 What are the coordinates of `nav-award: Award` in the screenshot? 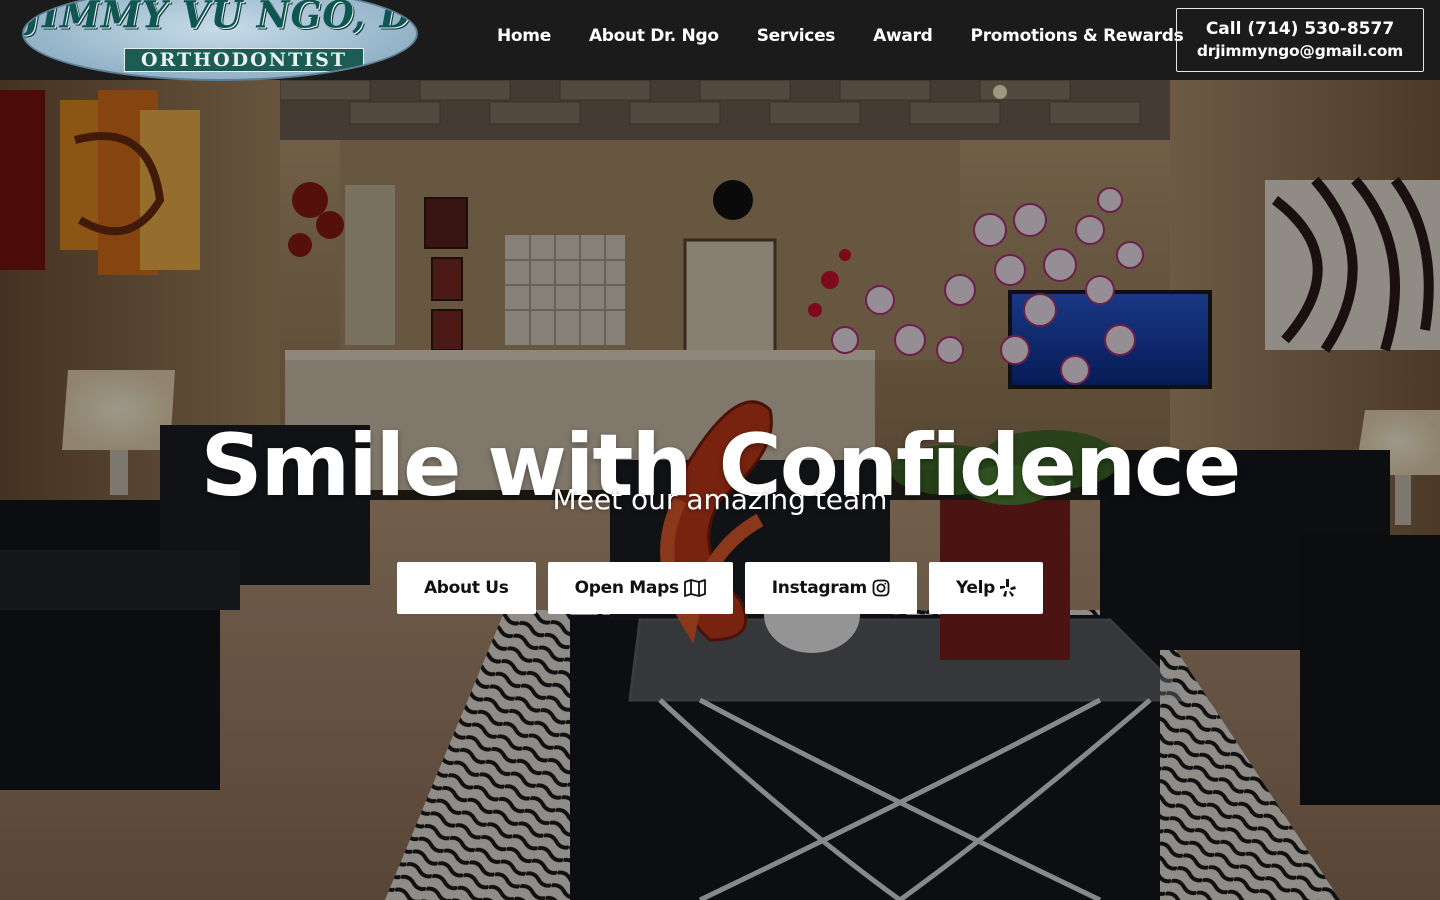 It's located at (902, 36).